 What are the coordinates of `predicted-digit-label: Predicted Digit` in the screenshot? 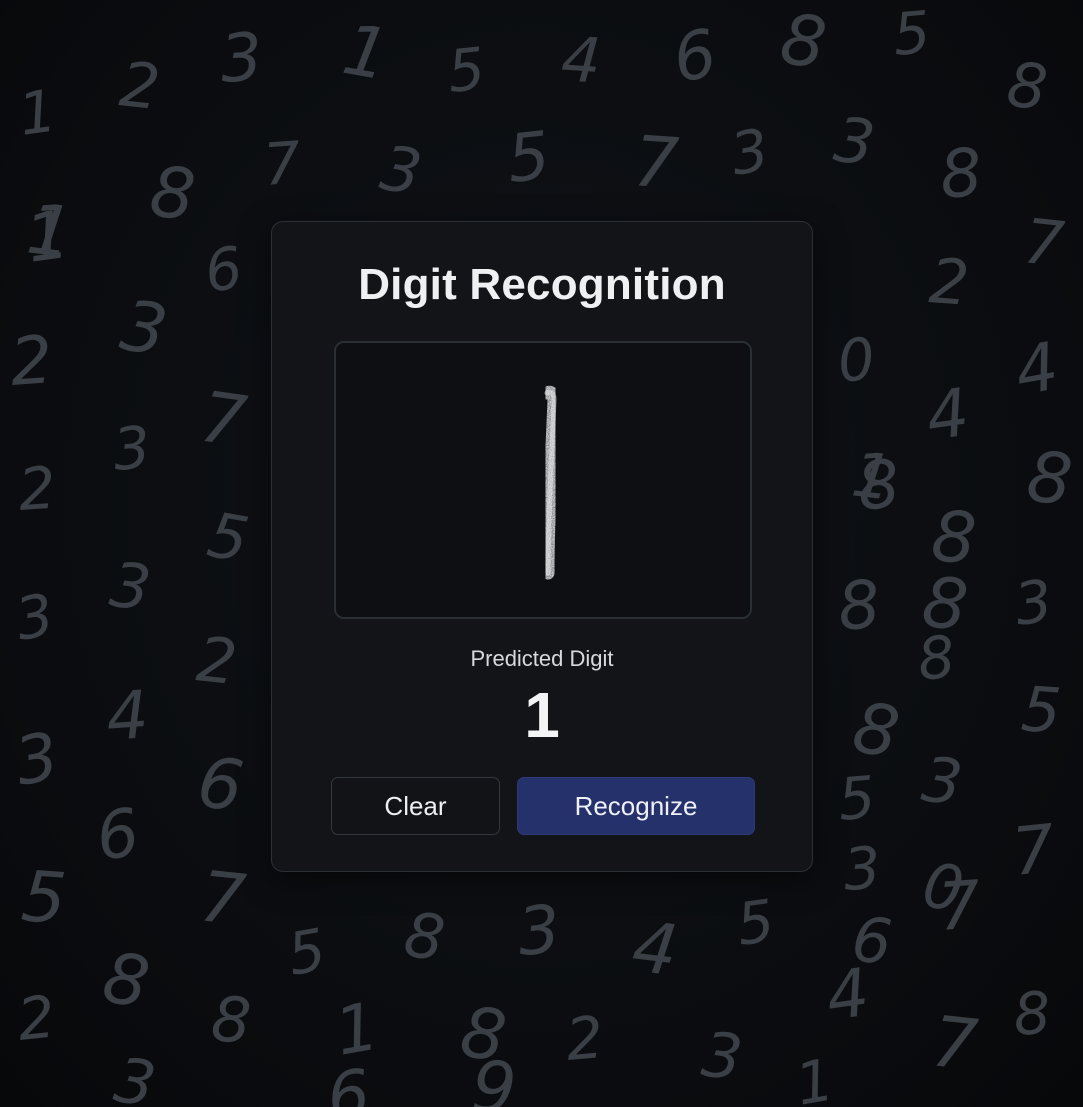 It's located at (542, 658).